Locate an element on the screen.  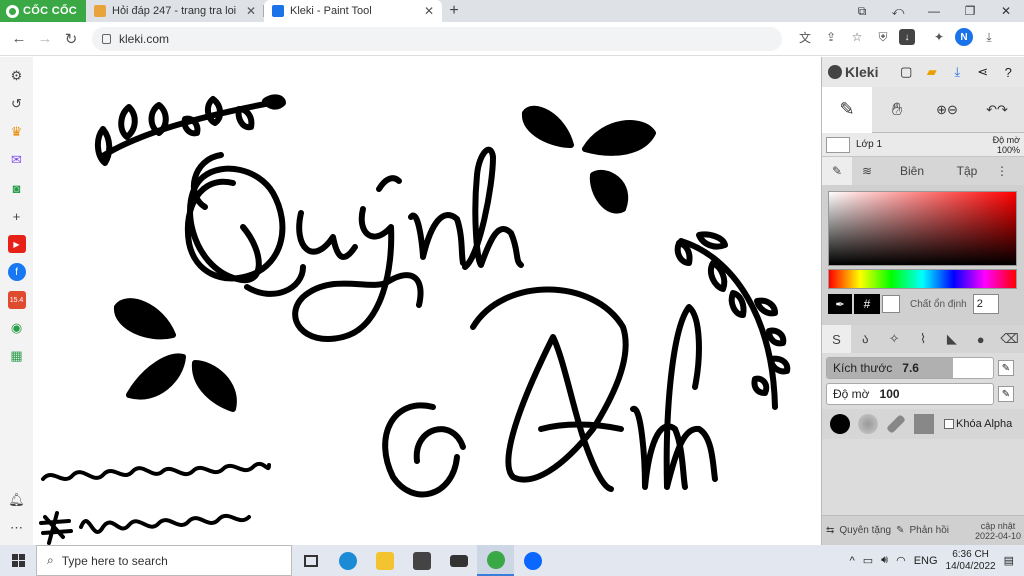
eraser-icon: ⌫ is located at coordinates (1009, 339).